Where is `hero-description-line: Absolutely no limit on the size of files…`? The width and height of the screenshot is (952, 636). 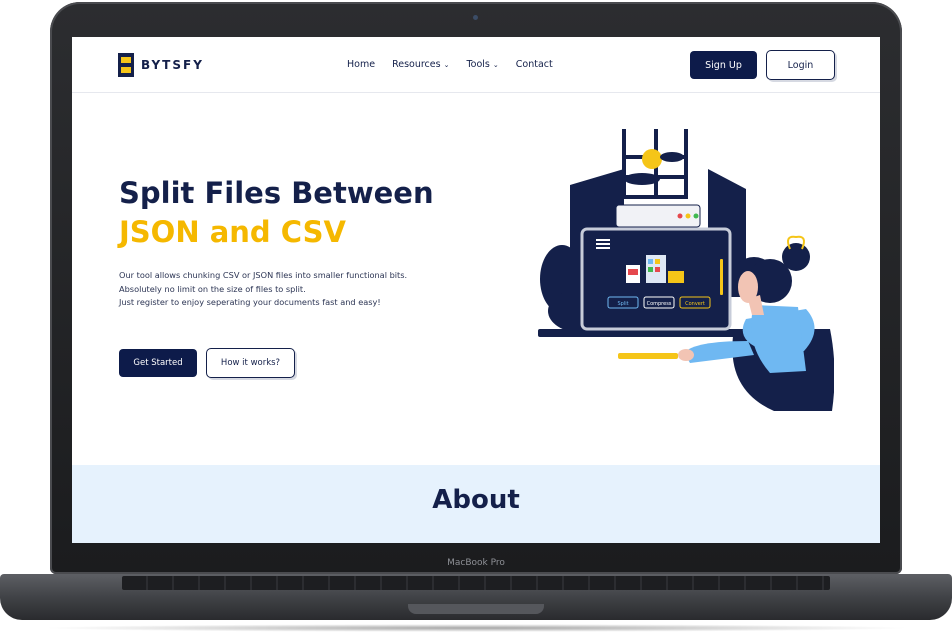 hero-description-line: Absolutely no limit on the size of files… is located at coordinates (212, 288).